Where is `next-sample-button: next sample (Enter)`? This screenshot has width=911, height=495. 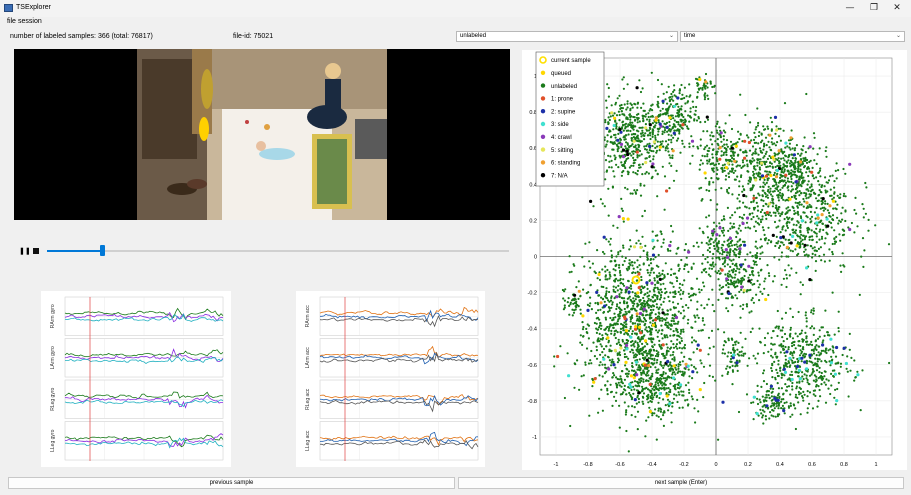 next-sample-button: next sample (Enter) is located at coordinates (681, 483).